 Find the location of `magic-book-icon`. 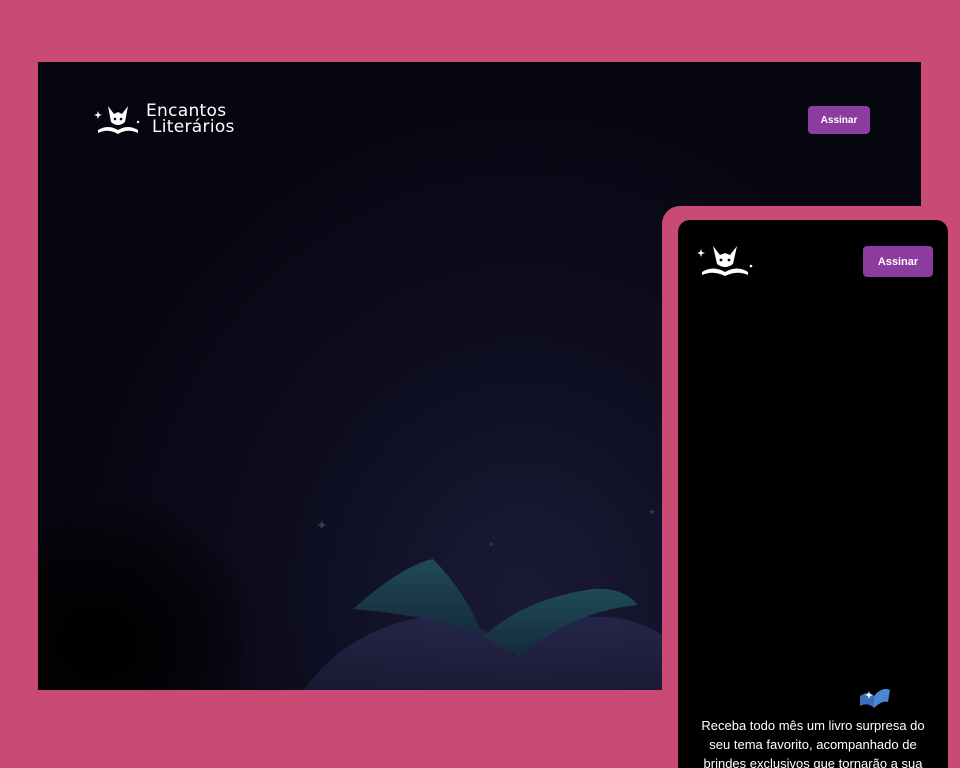

magic-book-icon is located at coordinates (875, 698).